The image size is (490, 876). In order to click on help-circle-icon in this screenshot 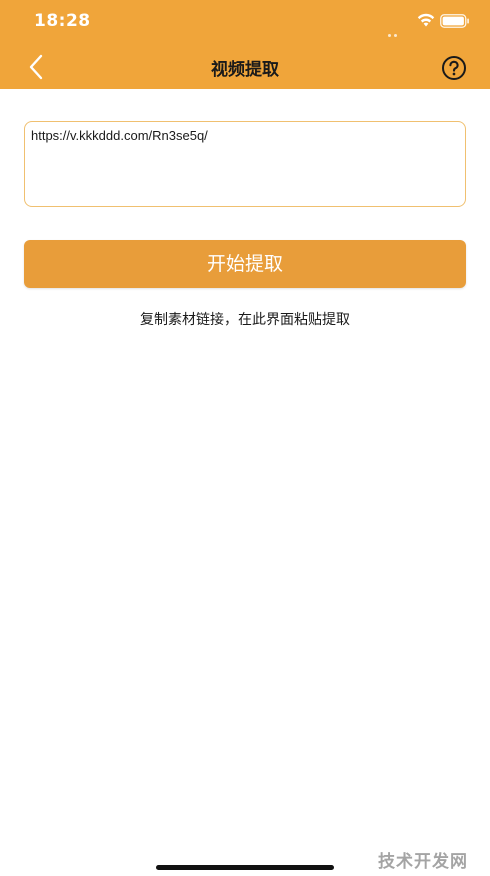, I will do `click(454, 68)`.